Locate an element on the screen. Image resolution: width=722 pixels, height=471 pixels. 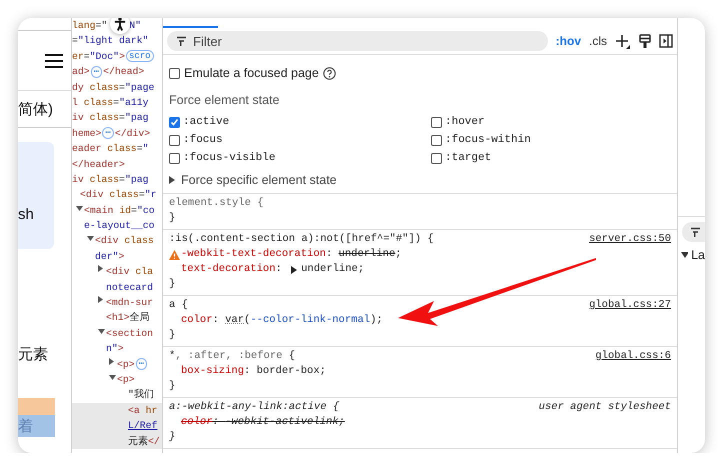
dom-node-line: ad> ⋯ </head> is located at coordinates (117, 72).